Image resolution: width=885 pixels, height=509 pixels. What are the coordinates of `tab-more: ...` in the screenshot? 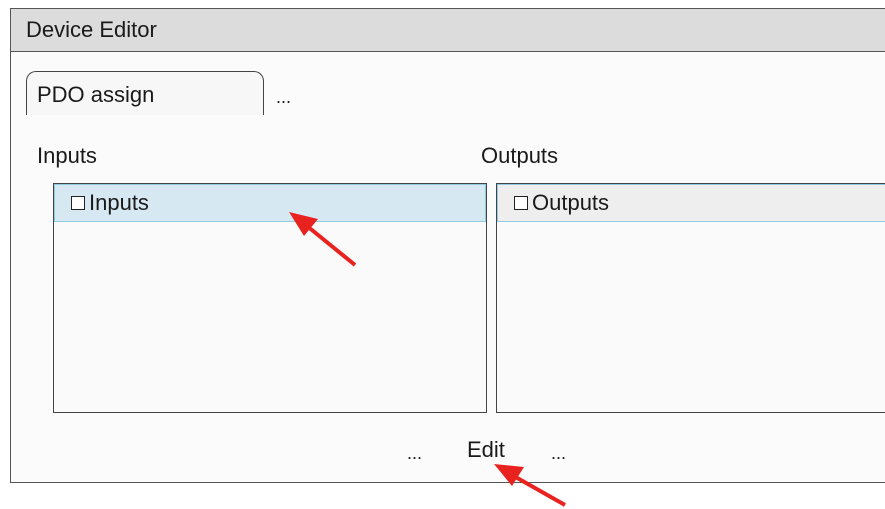 It's located at (283, 97).